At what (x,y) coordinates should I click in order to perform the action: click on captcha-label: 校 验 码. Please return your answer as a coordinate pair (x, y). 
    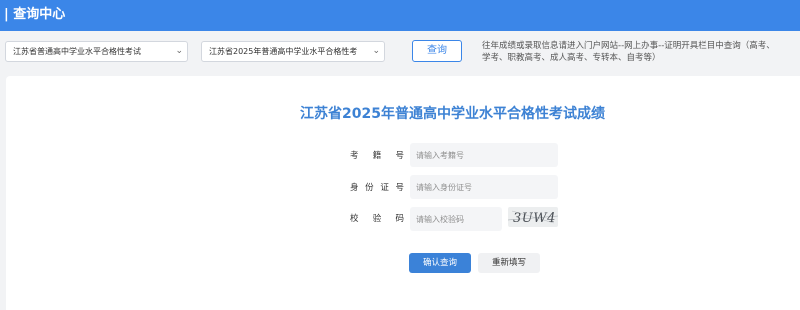
    Looking at the image, I should click on (377, 219).